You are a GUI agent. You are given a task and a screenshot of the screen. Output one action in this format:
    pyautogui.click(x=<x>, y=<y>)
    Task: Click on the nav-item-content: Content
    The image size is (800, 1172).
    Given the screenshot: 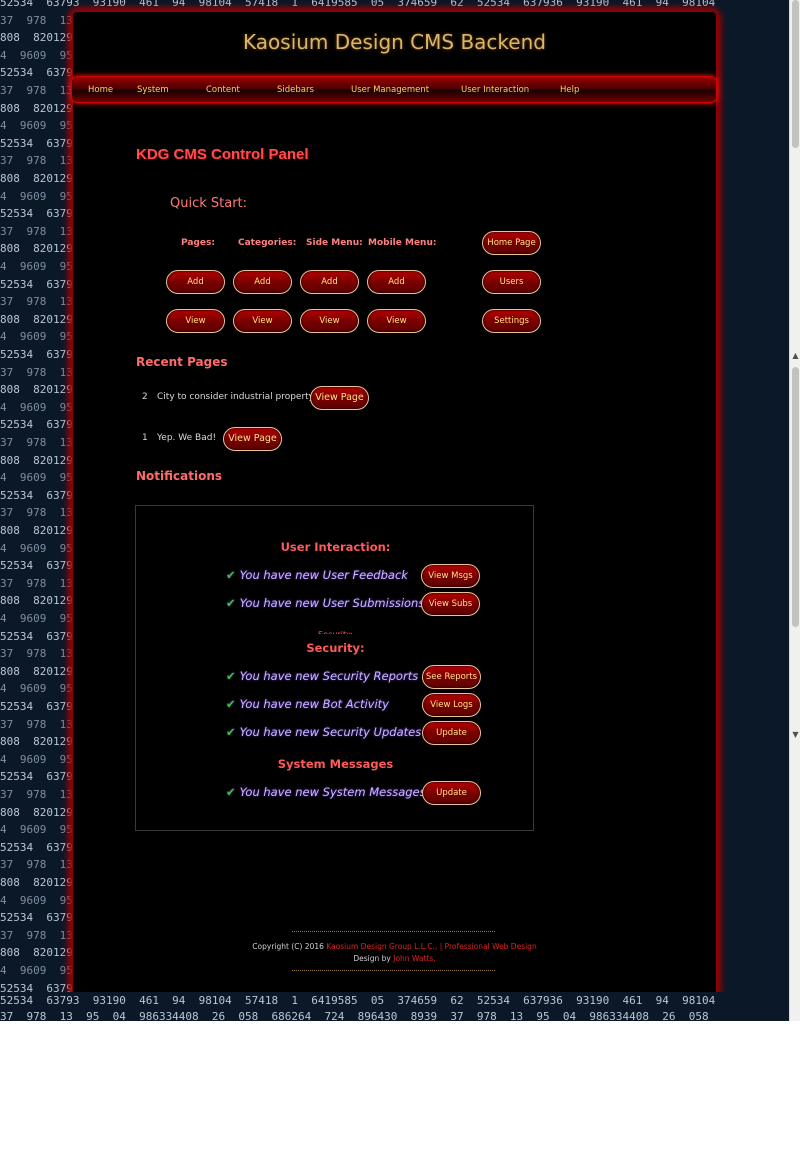 What is the action you would take?
    pyautogui.click(x=223, y=90)
    